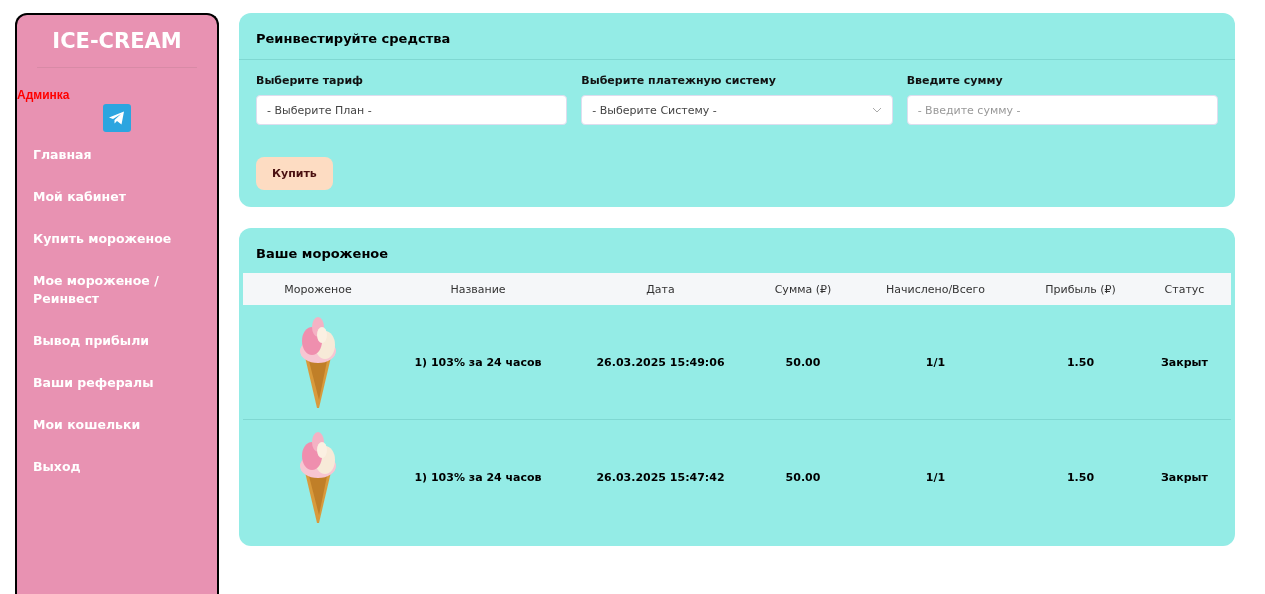 The width and height of the screenshot is (1265, 594). Describe the element at coordinates (117, 155) in the screenshot. I see `nav-link: Главная` at that location.